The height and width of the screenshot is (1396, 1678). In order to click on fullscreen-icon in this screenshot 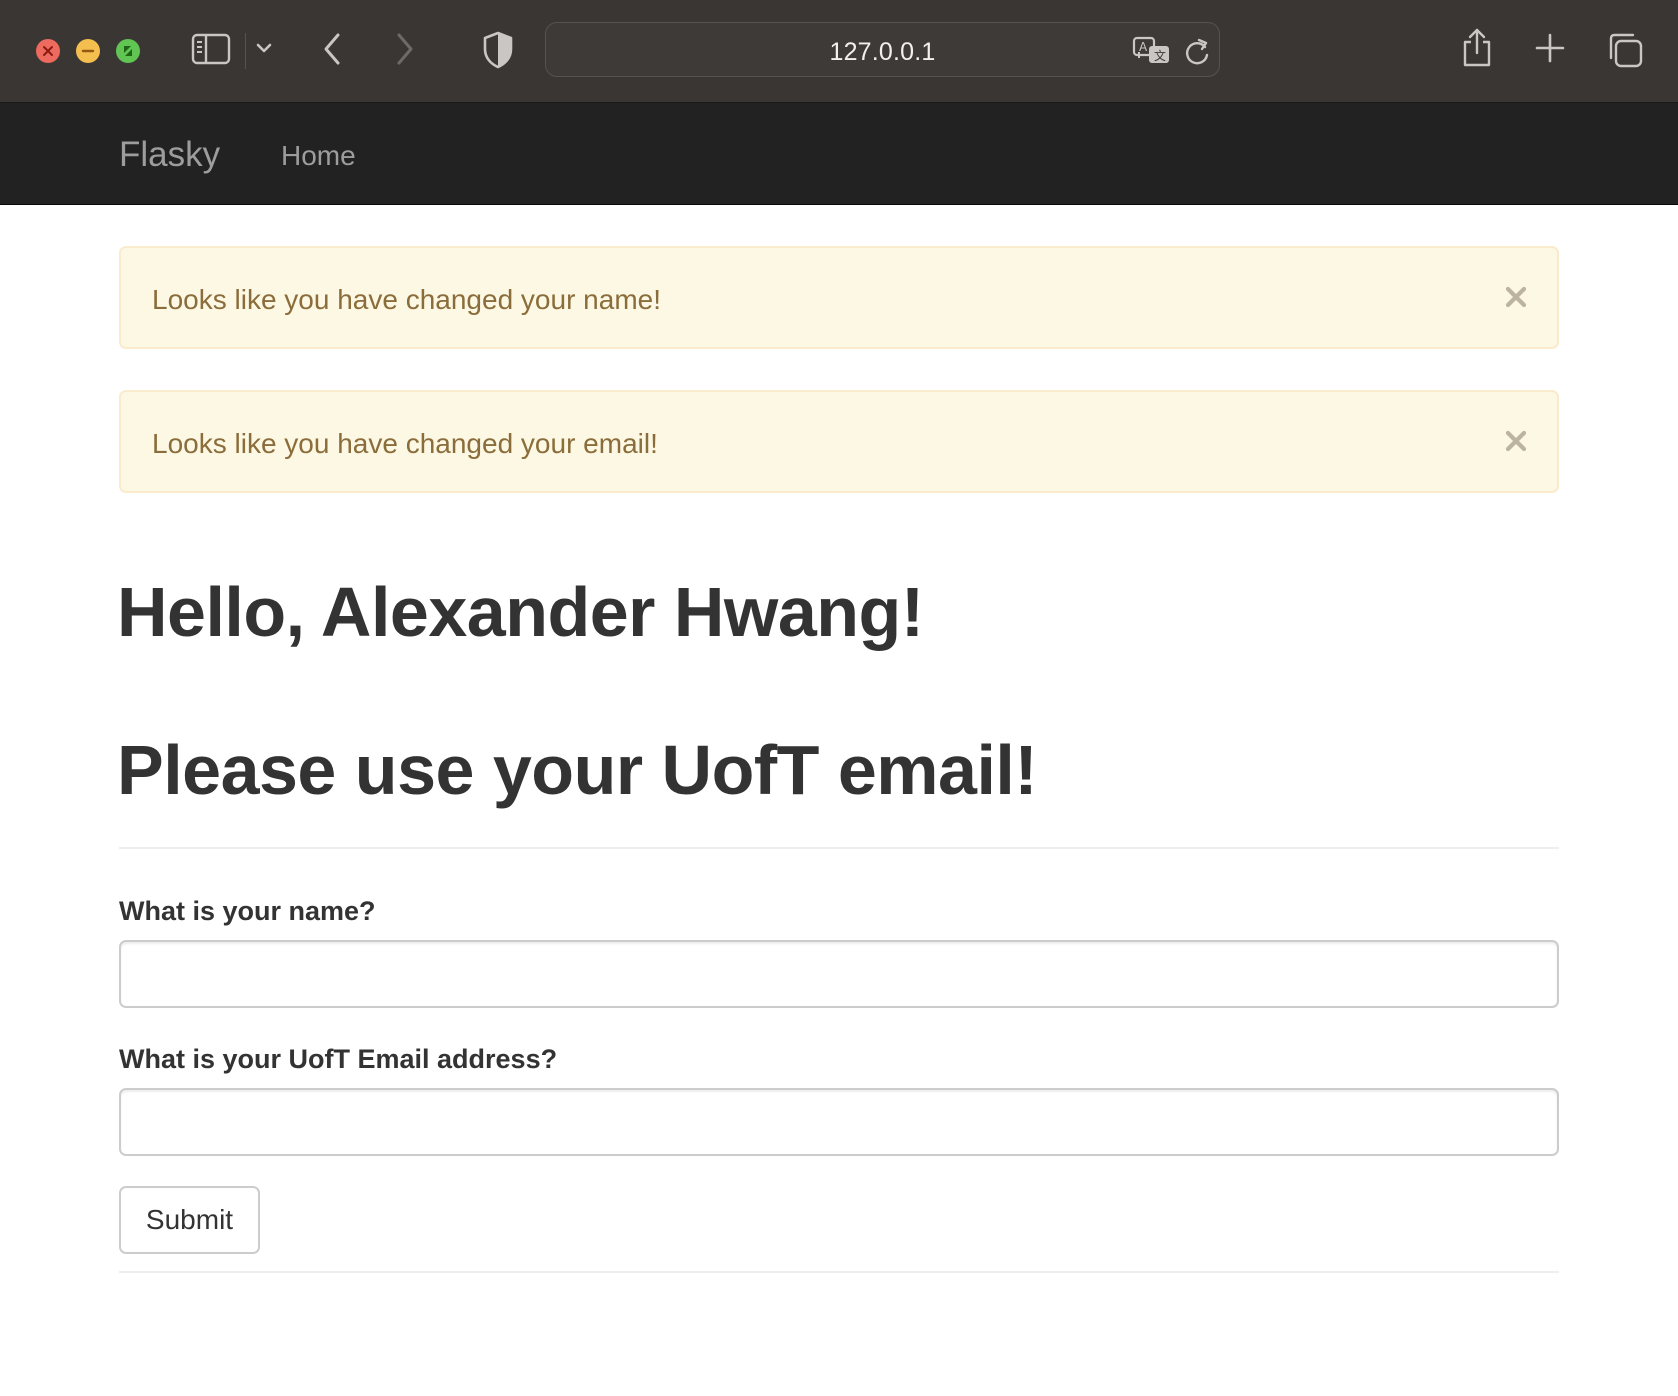, I will do `click(128, 51)`.